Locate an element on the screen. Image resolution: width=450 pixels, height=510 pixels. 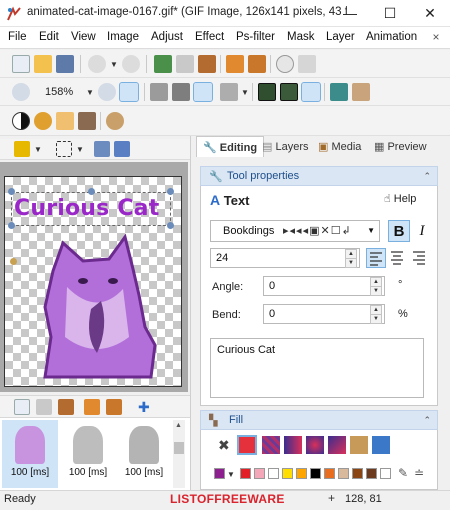
texture-fill-button is located at coordinates (359, 445).